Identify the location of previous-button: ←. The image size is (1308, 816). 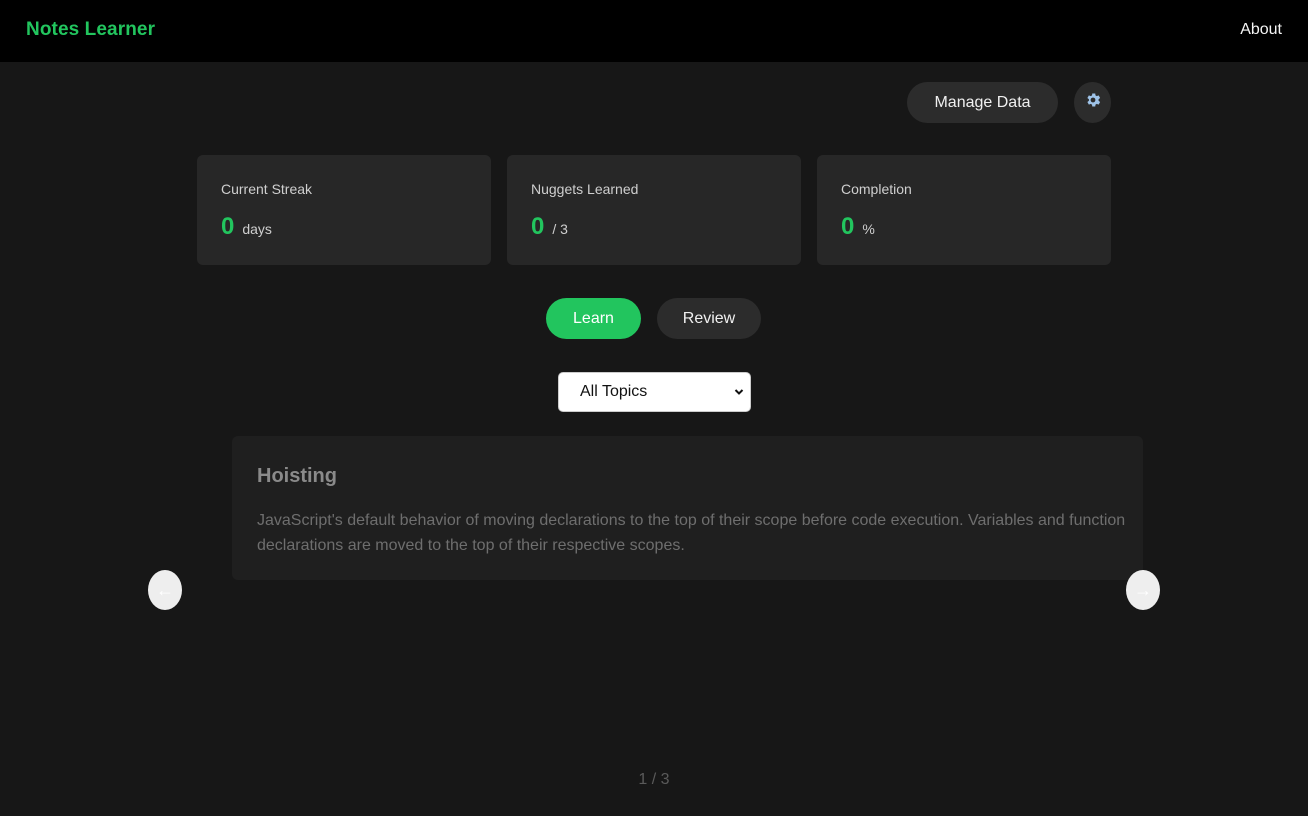
(165, 590).